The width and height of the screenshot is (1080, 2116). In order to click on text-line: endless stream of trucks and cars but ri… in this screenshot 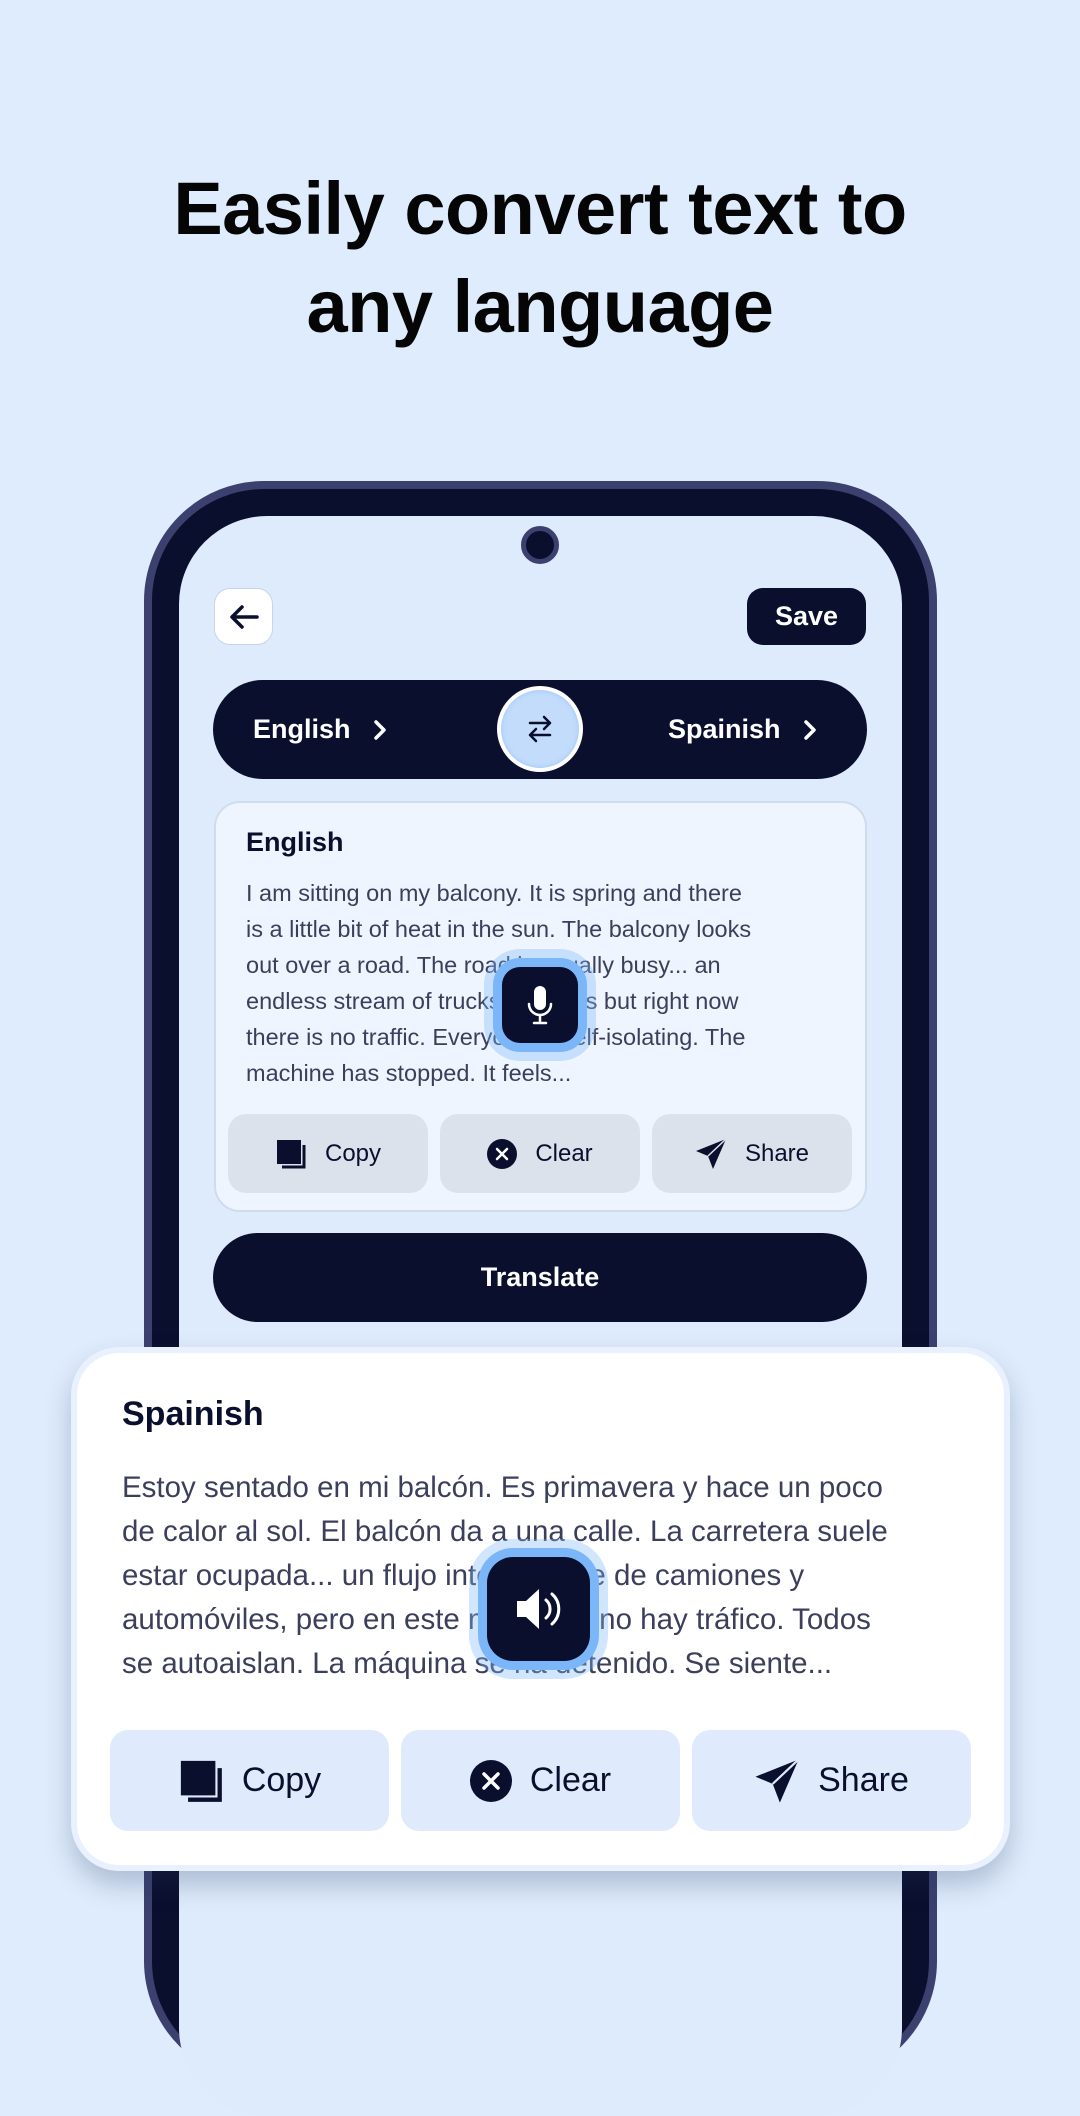, I will do `click(492, 1001)`.